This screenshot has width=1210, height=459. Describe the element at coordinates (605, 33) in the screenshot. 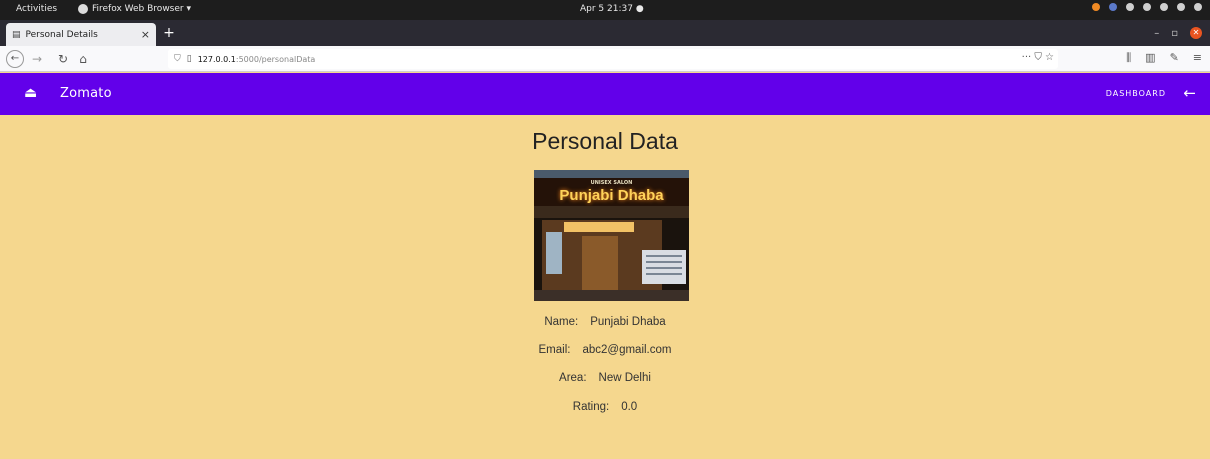

I see `tab-strip: ▤ Personal Details × + – ▫ ✕` at that location.